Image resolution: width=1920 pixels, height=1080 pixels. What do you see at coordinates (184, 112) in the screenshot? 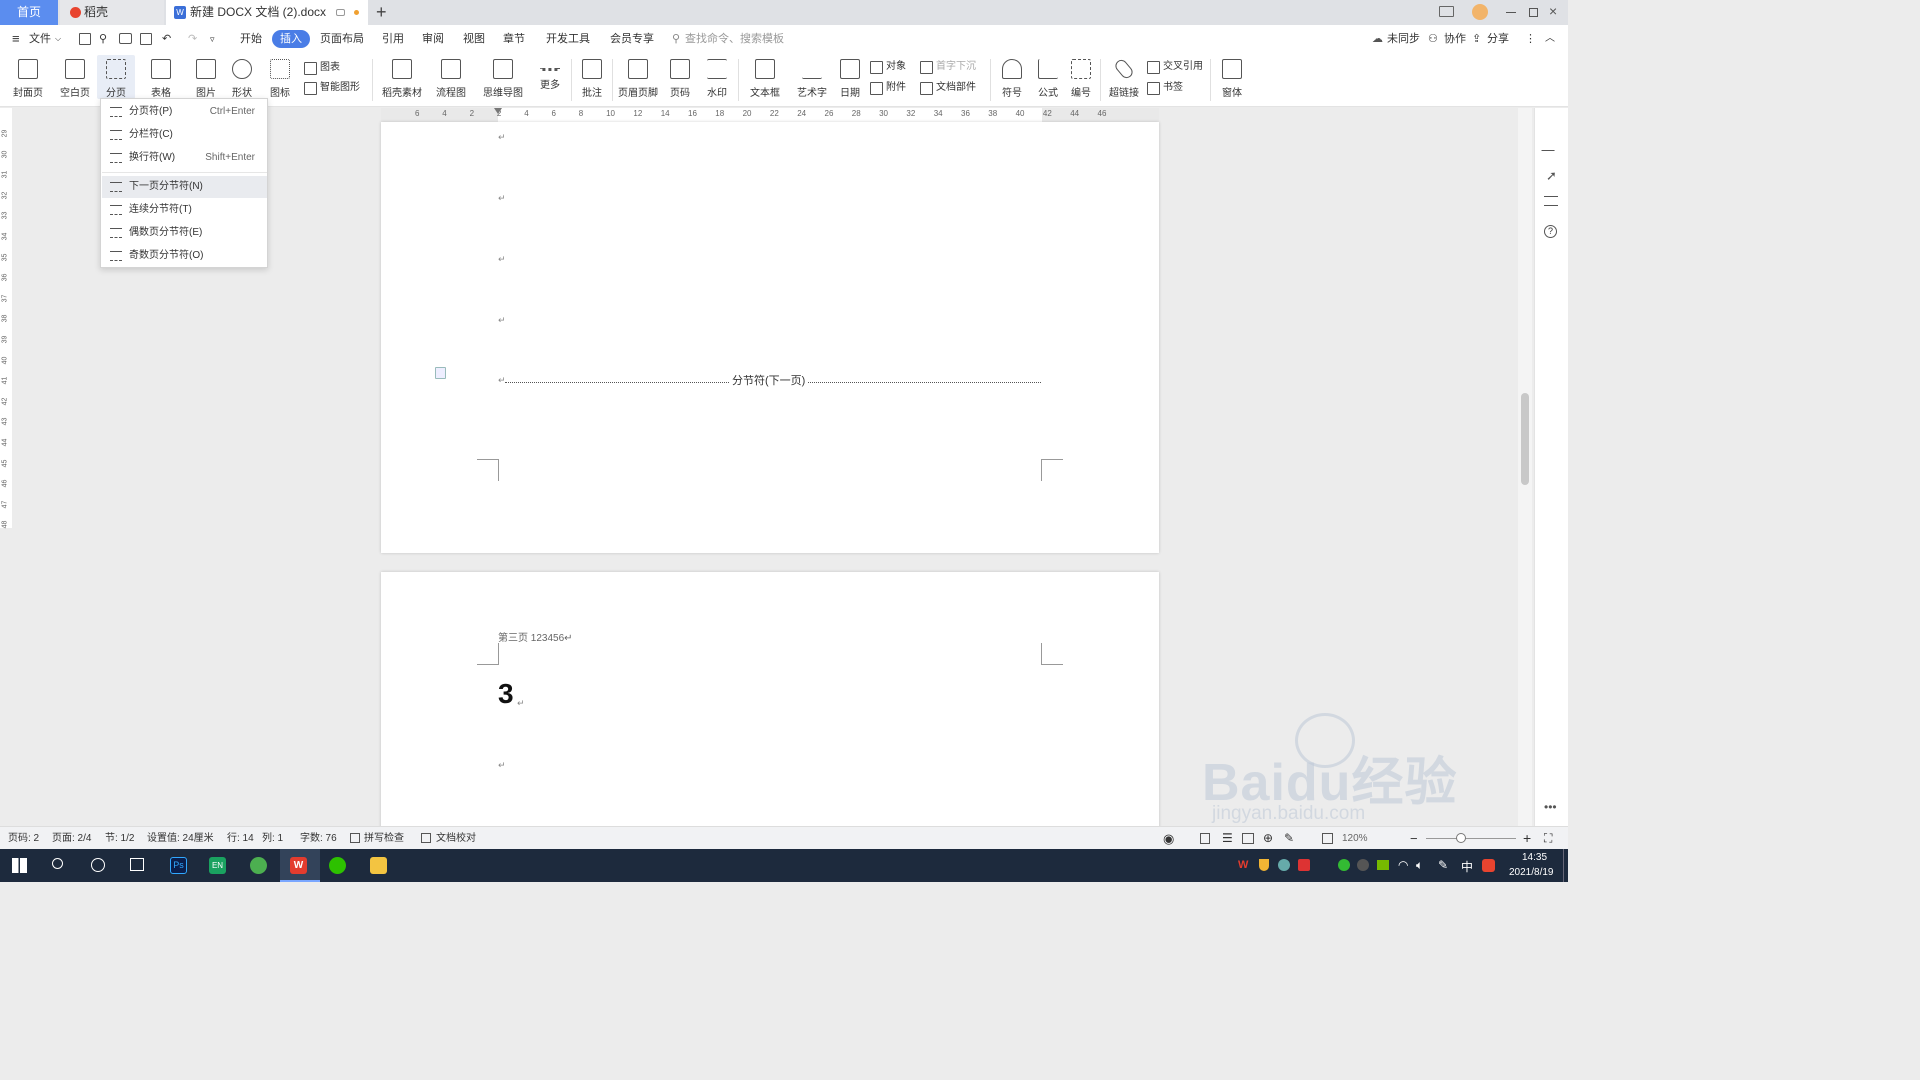
I see `menu-item-page-break: 分页符(P) Ctrl+Enter` at bounding box center [184, 112].